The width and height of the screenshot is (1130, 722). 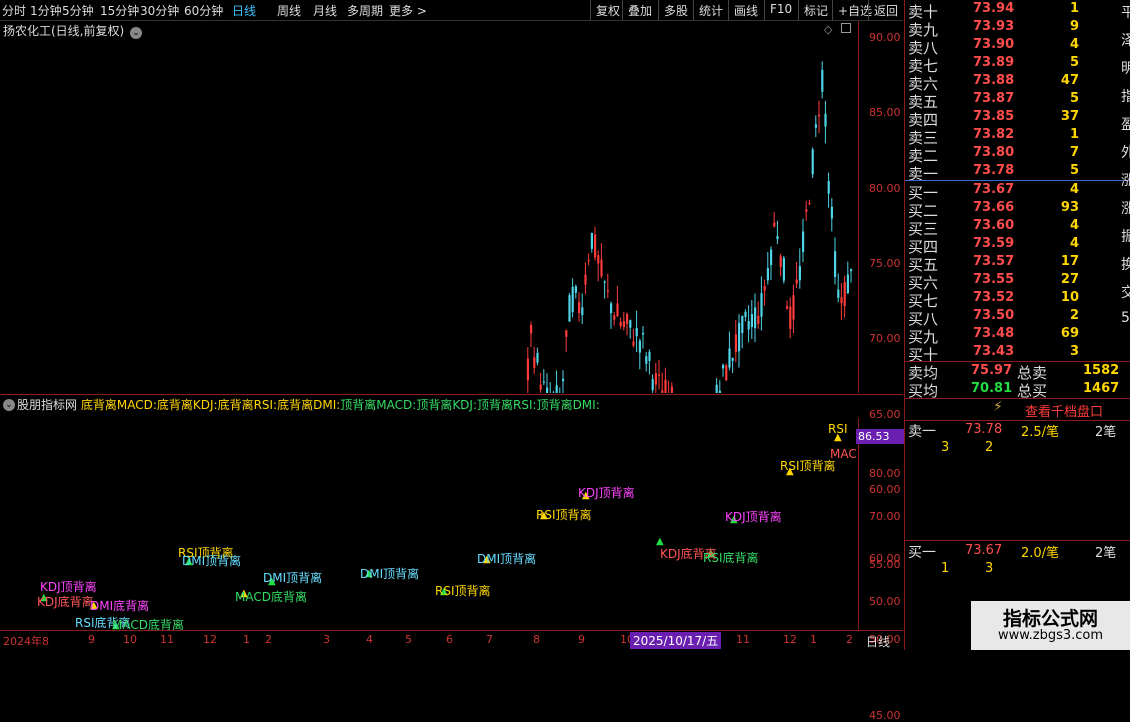 What do you see at coordinates (14, 10) in the screenshot?
I see `period-tab: 分时` at bounding box center [14, 10].